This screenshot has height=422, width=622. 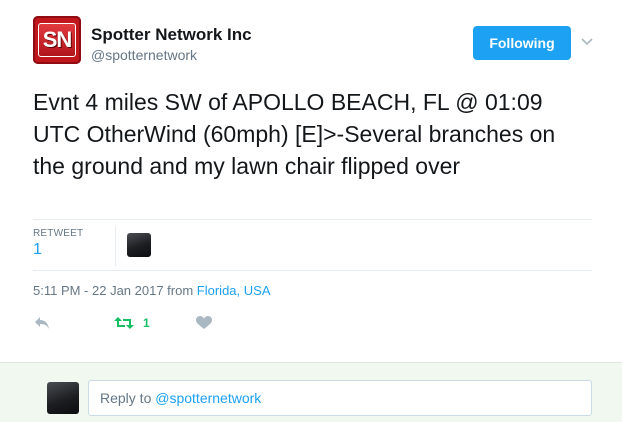 I want to click on retweet-action: 1, so click(x=132, y=323).